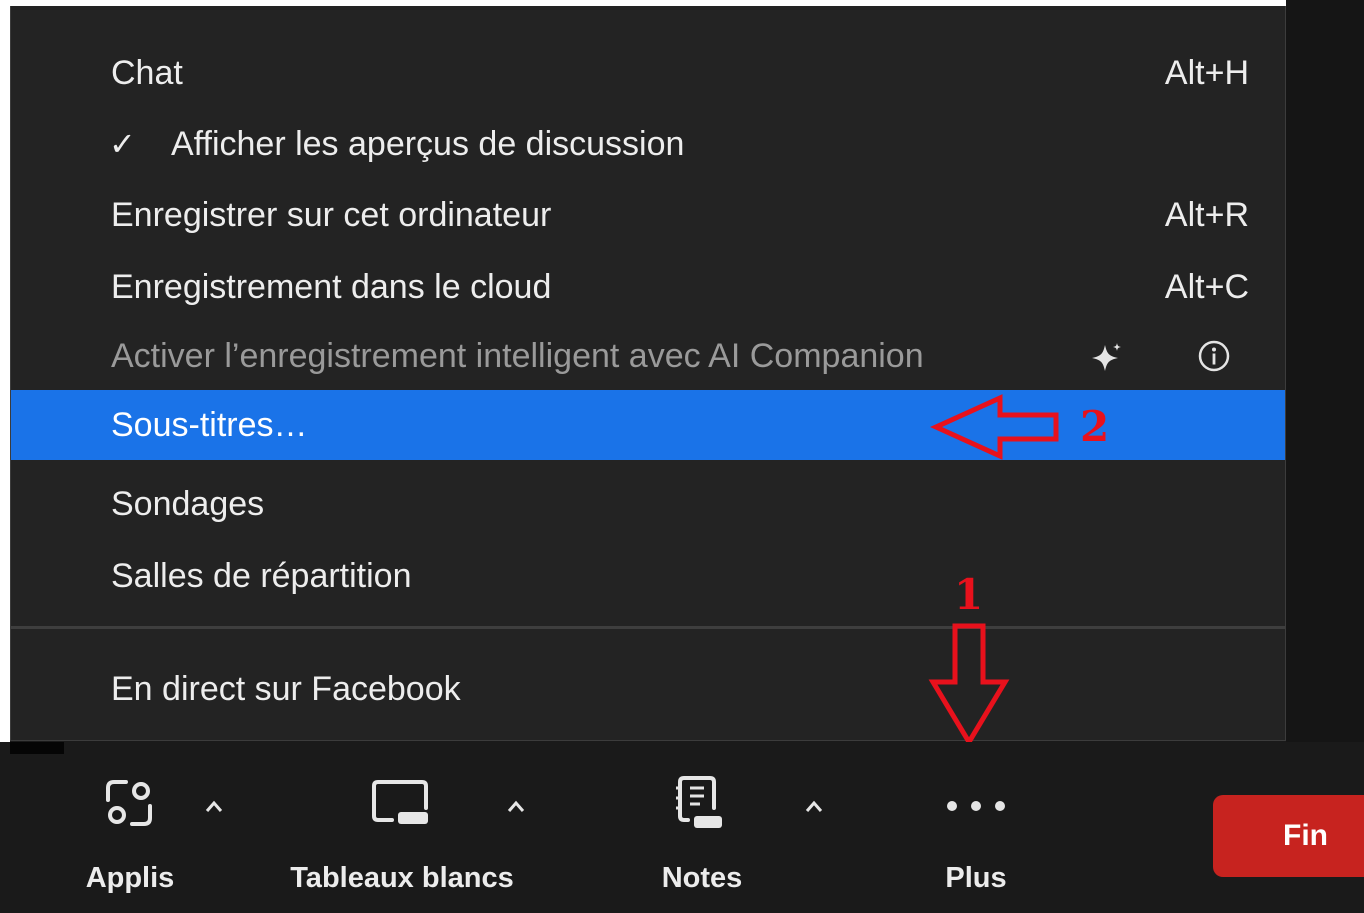 The width and height of the screenshot is (1364, 913). What do you see at coordinates (648, 287) in the screenshot?
I see `menu-item-record-cloud: Enregistrement dans le cloud Alt+C` at bounding box center [648, 287].